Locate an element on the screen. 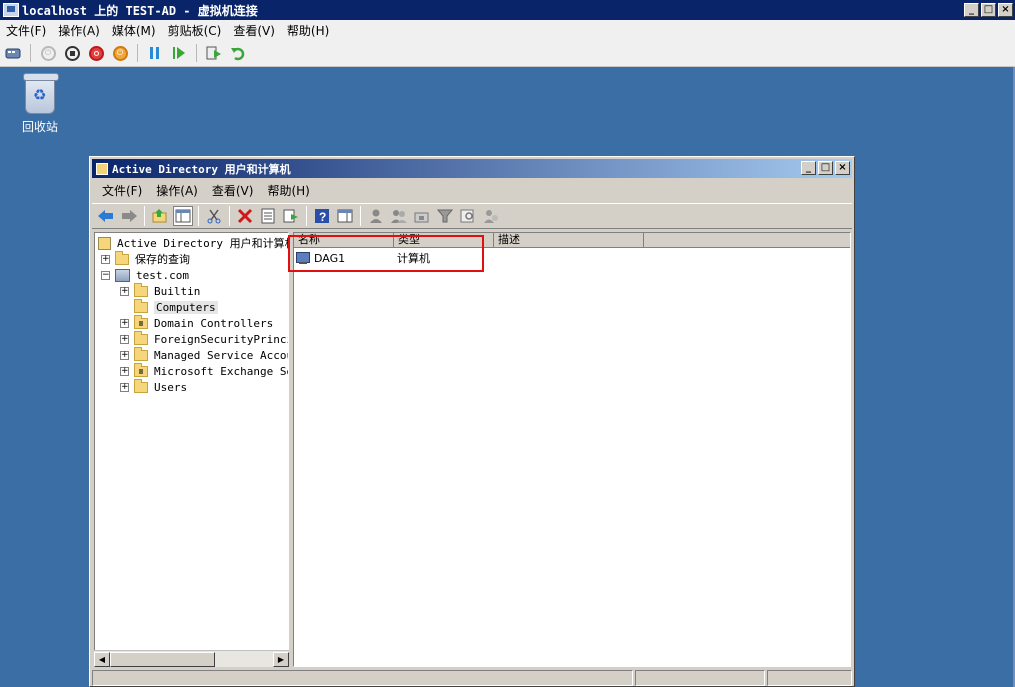 This screenshot has height=687, width=1015. new-group-icon is located at coordinates (399, 216).